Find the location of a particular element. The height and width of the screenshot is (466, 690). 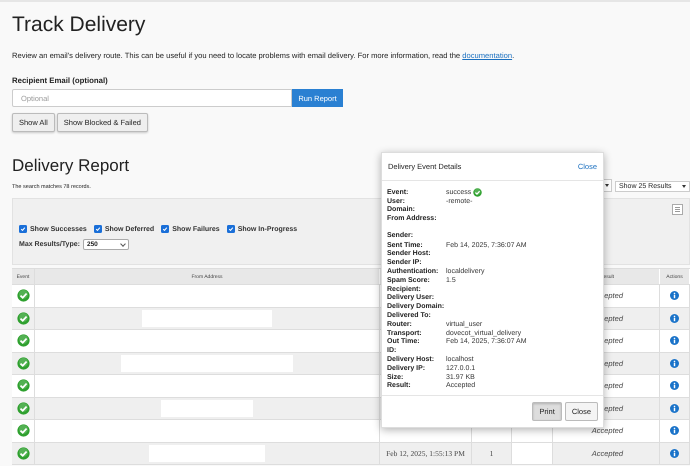

report-title: Delivery Report is located at coordinates (71, 166).